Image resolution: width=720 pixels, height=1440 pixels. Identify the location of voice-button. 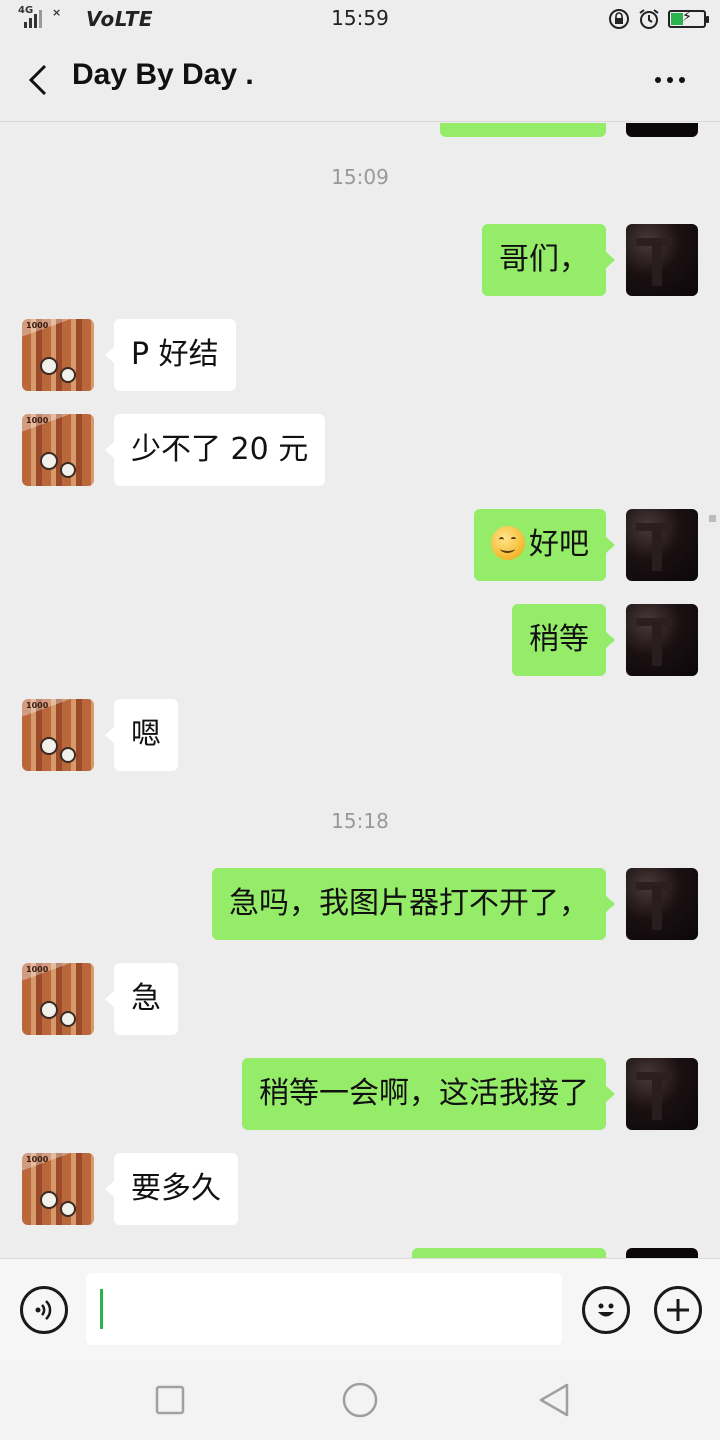
(44, 1310).